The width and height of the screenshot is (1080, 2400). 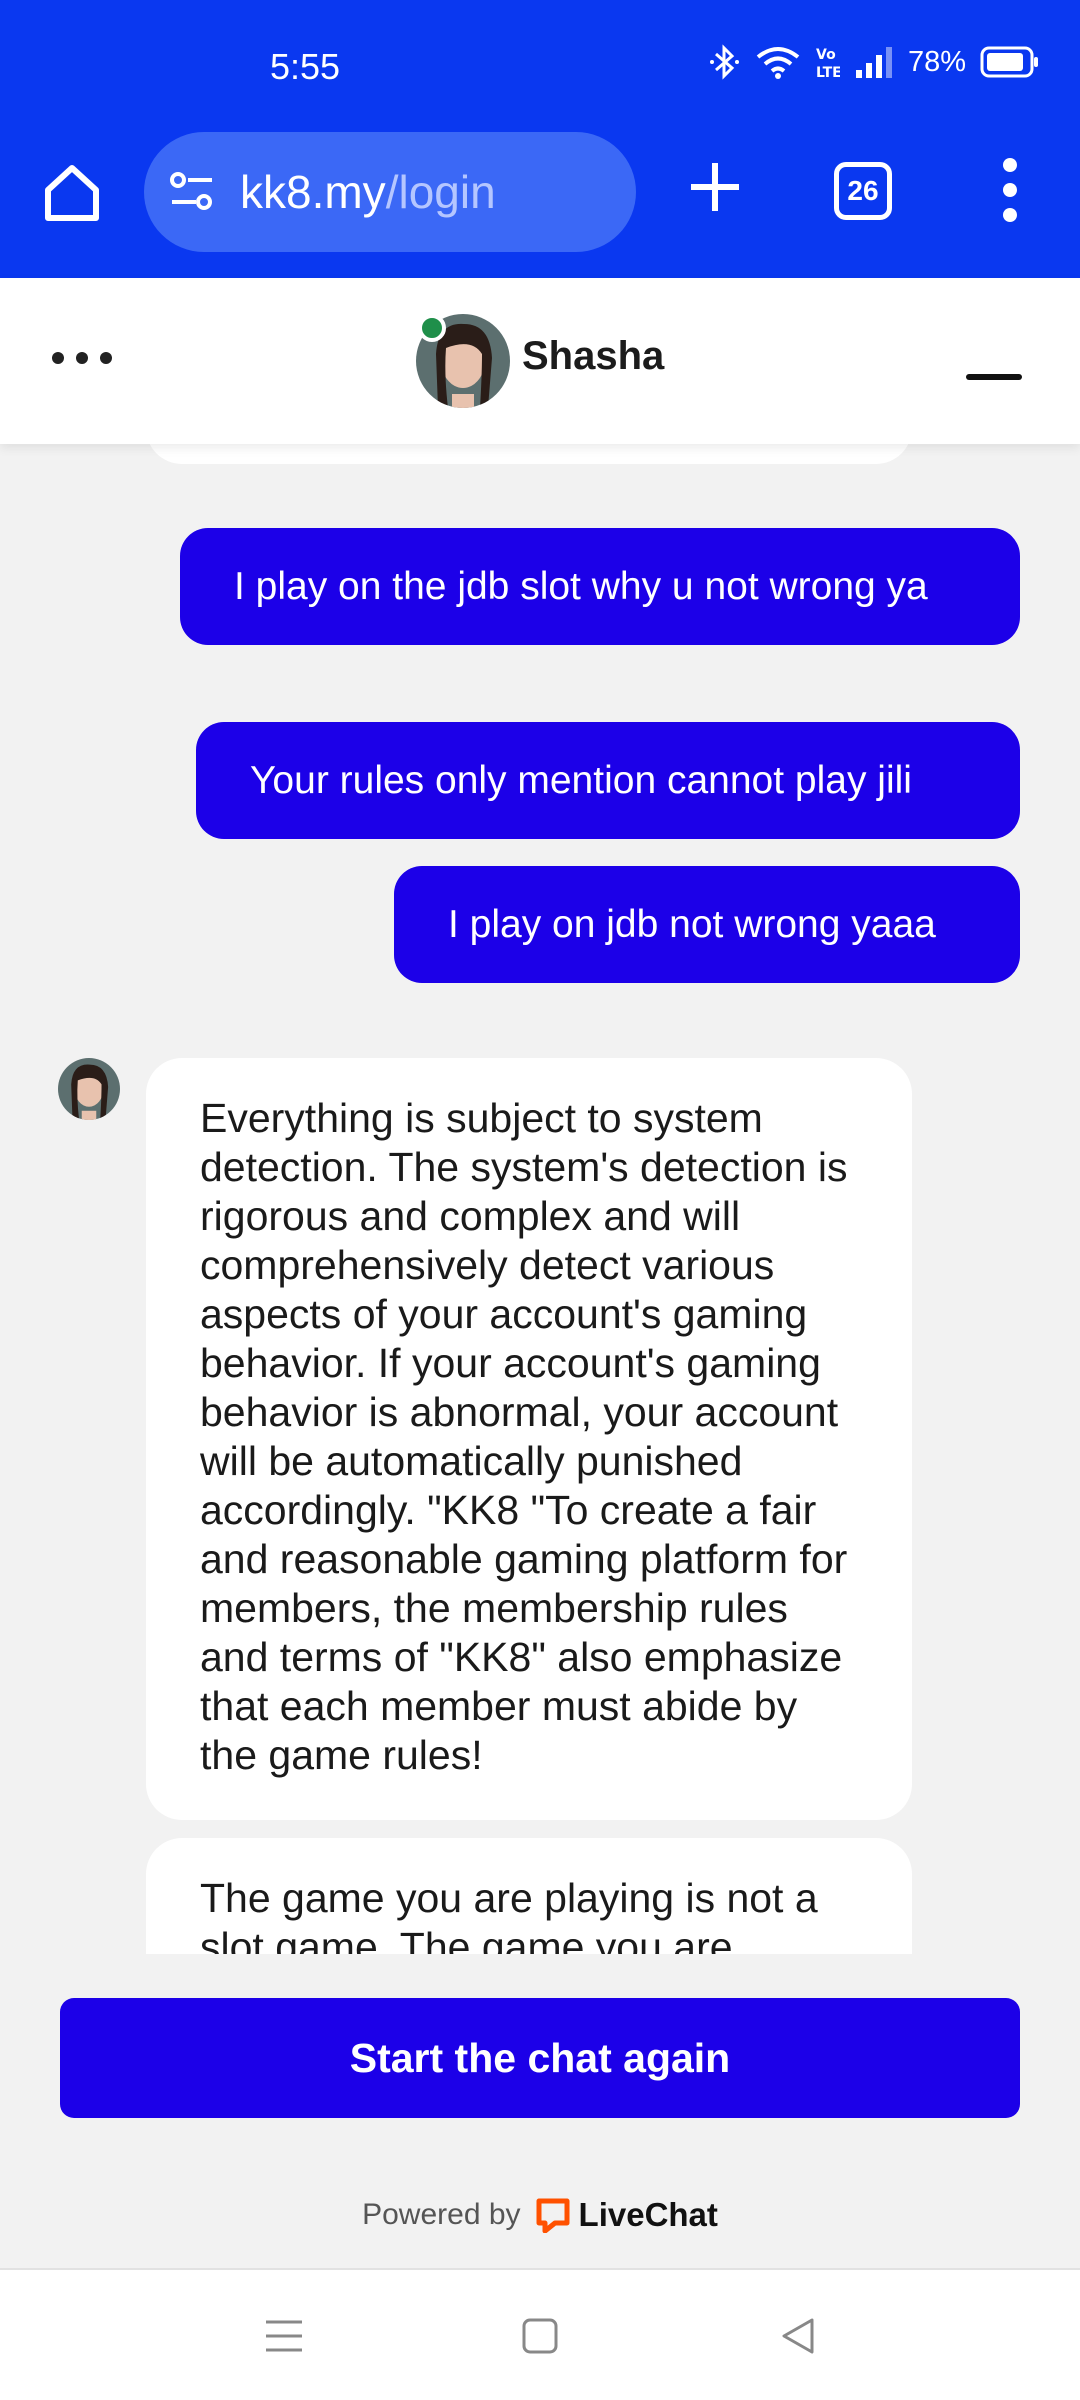 I want to click on previous-message-bubble, so click(x=529, y=454).